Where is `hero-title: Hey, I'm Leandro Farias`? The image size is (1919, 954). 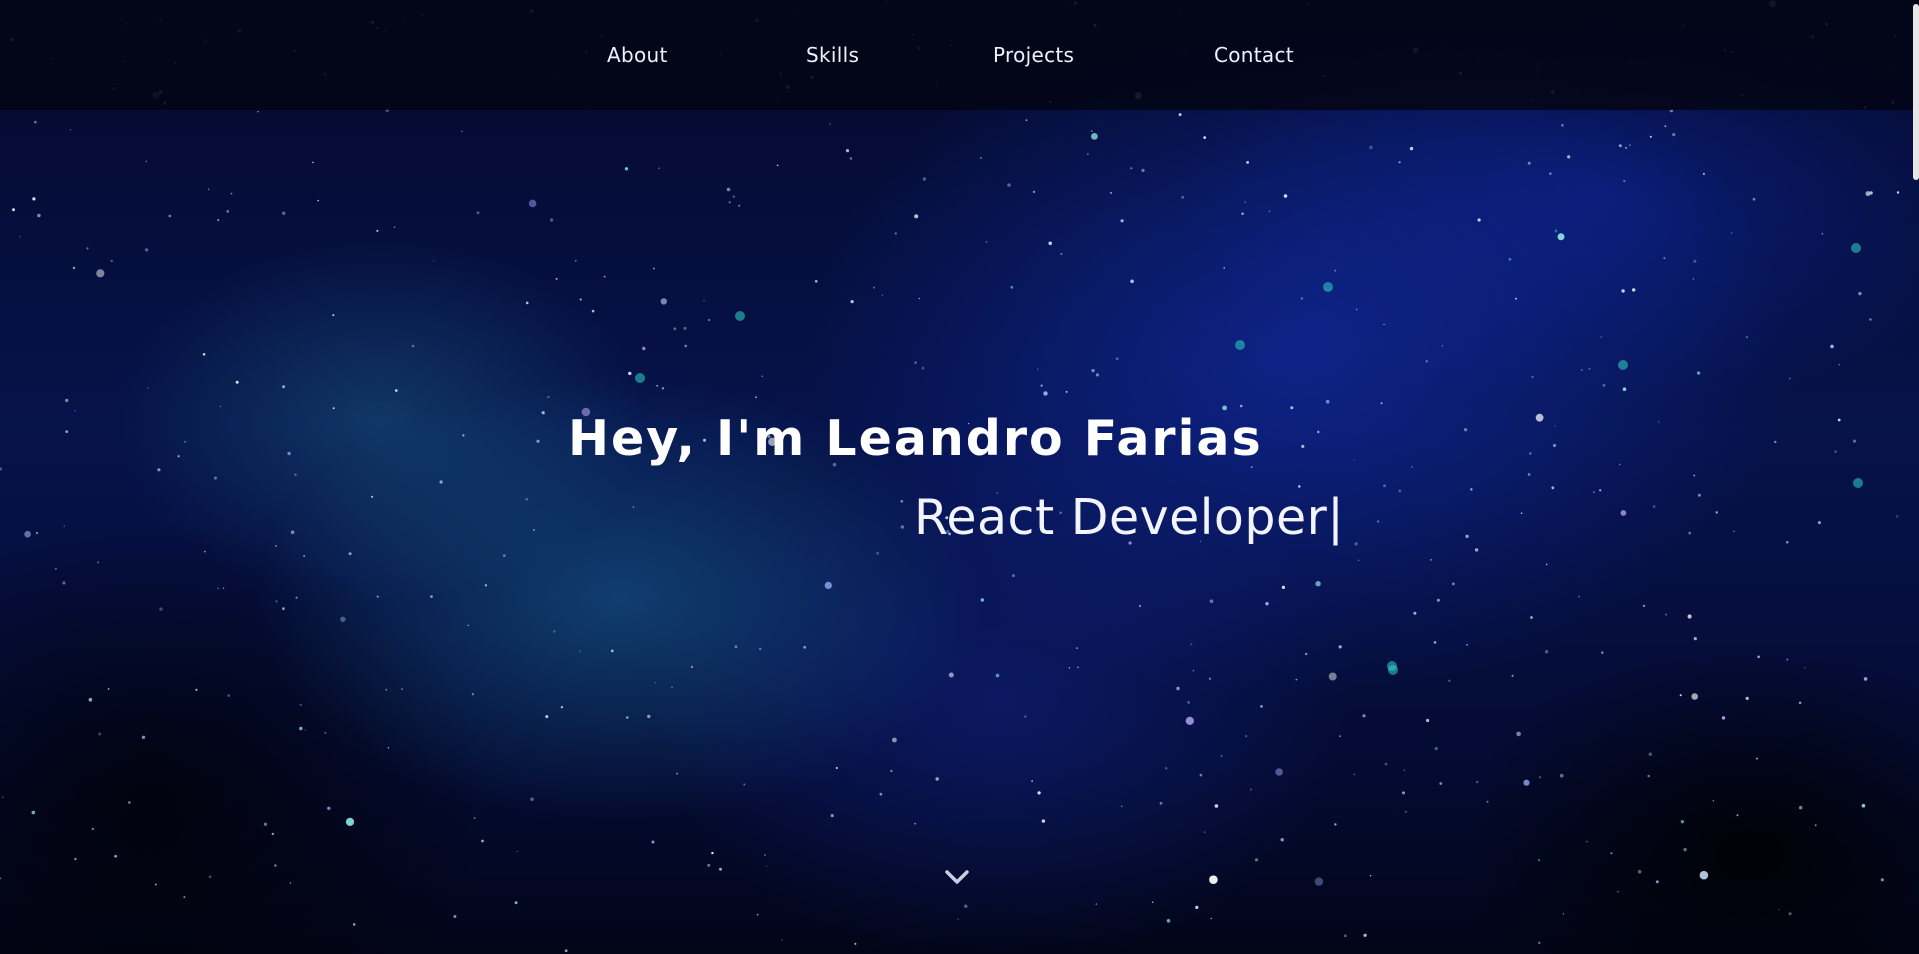
hero-title: Hey, I'm Leandro Farias is located at coordinates (915, 438).